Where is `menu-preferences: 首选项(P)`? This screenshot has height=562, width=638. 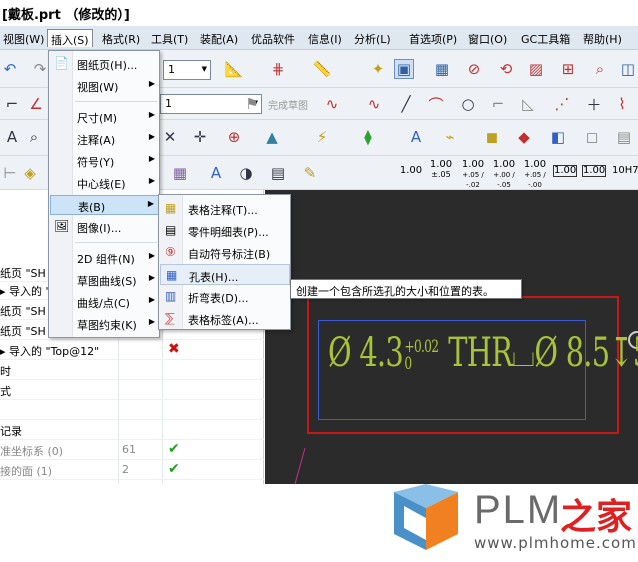
menu-preferences: 首选项(P) is located at coordinates (433, 38).